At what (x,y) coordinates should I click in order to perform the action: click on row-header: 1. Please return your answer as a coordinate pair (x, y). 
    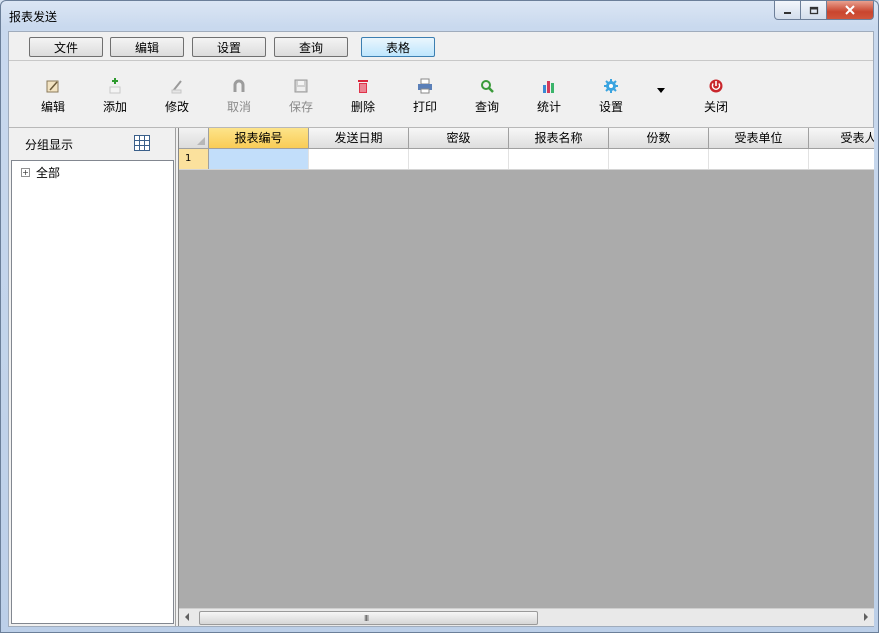
    Looking at the image, I should click on (194, 159).